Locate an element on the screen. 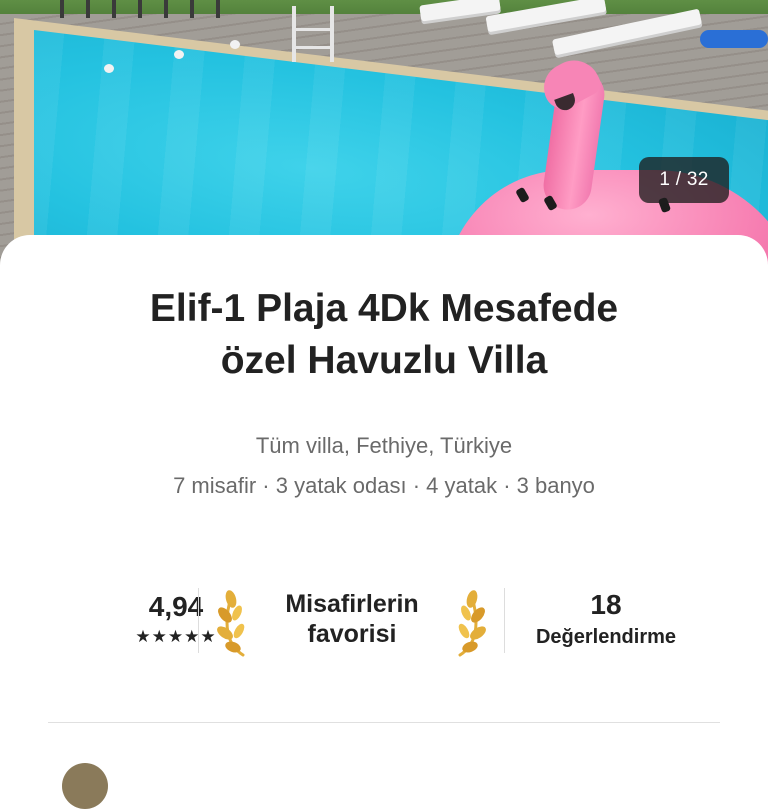 The width and height of the screenshot is (768, 809). photo-chairs is located at coordinates (150, 9).